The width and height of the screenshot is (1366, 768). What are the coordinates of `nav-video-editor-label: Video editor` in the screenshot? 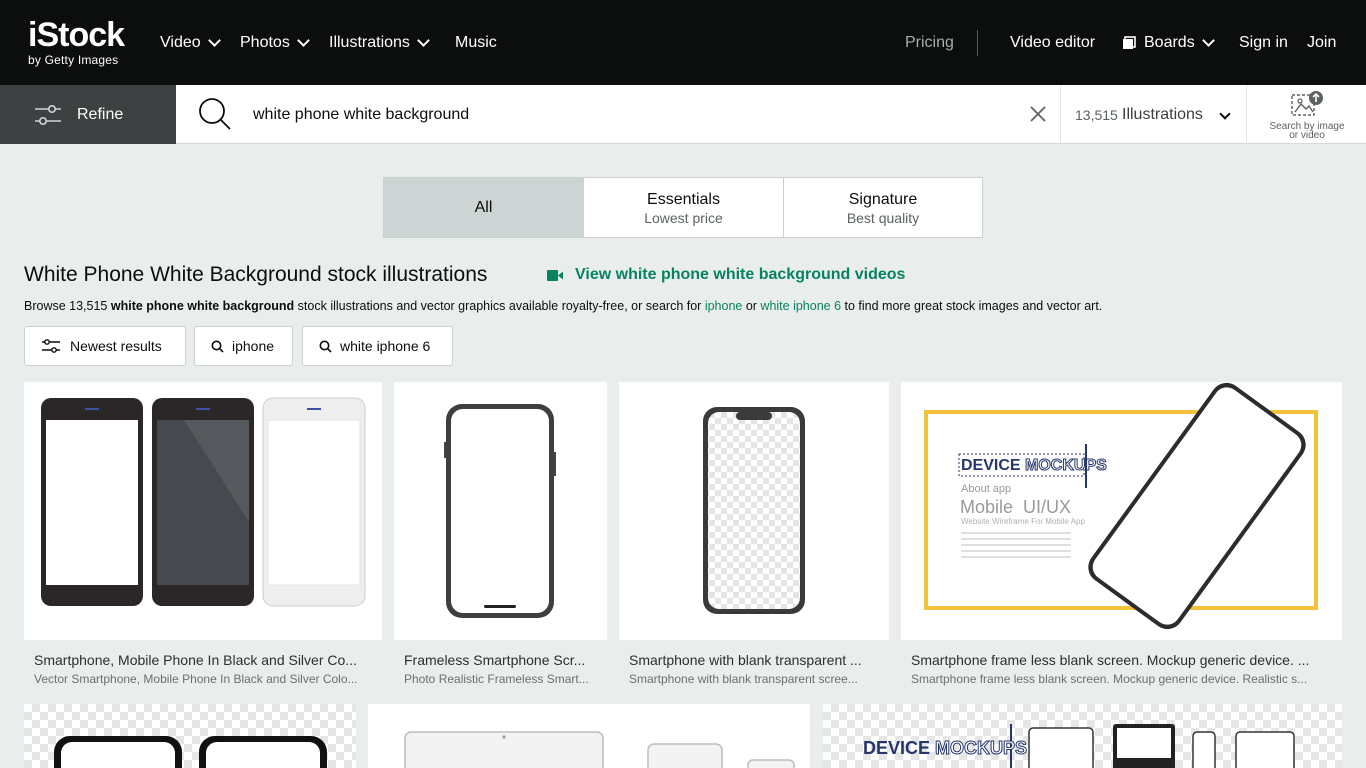 It's located at (1053, 42).